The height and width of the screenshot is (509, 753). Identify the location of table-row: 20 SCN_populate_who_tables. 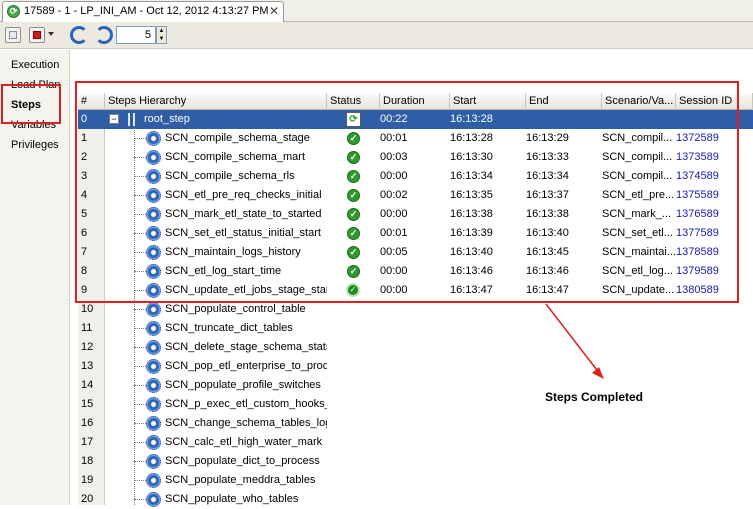
(415, 499).